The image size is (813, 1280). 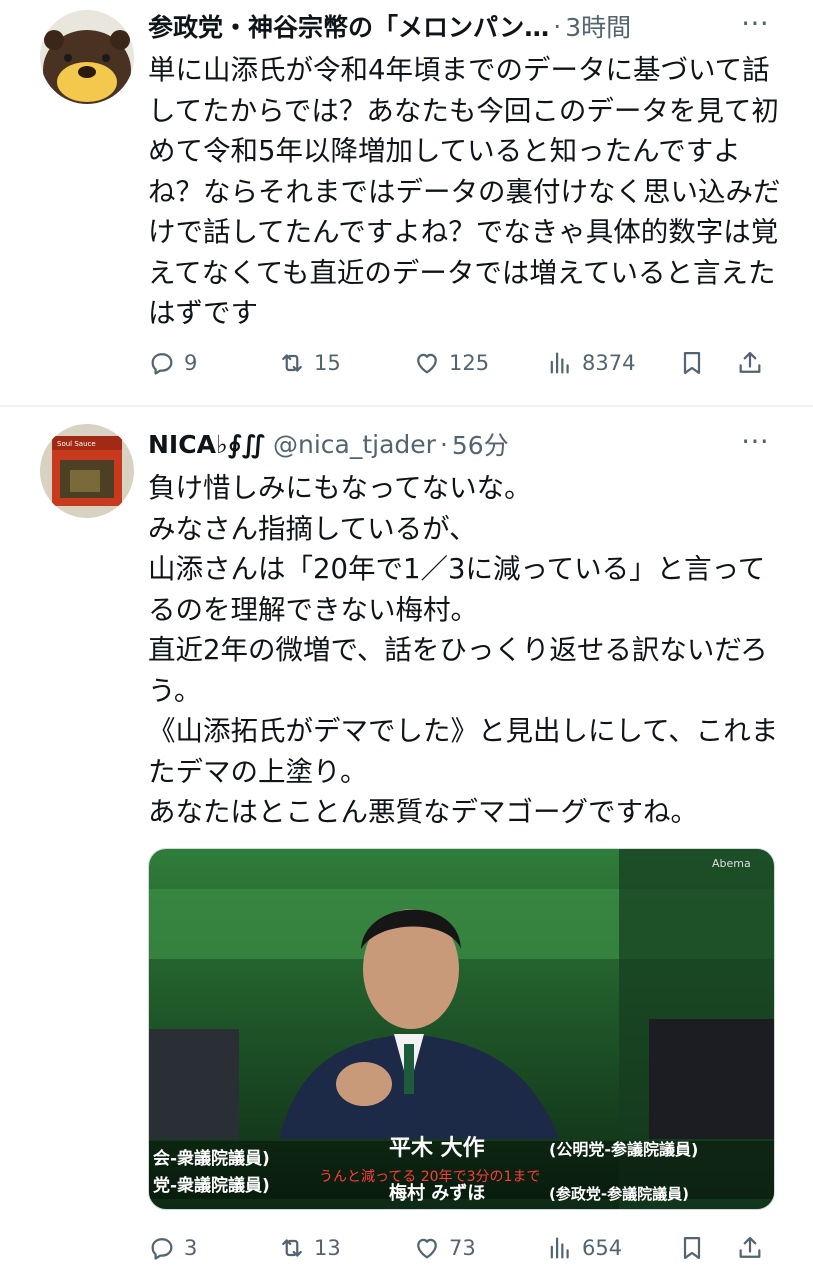 I want to click on views-button: 654, so click(x=584, y=1248).